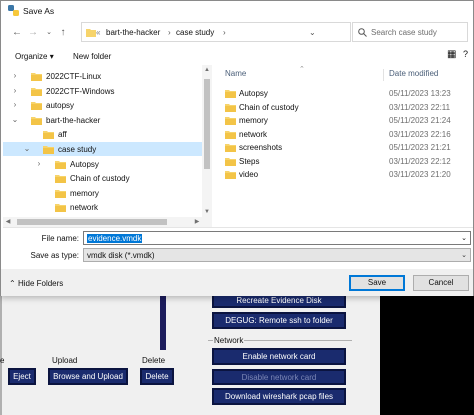 The height and width of the screenshot is (415, 474). Describe the element at coordinates (17, 33) in the screenshot. I see `back-arrow-icon: ←` at that location.